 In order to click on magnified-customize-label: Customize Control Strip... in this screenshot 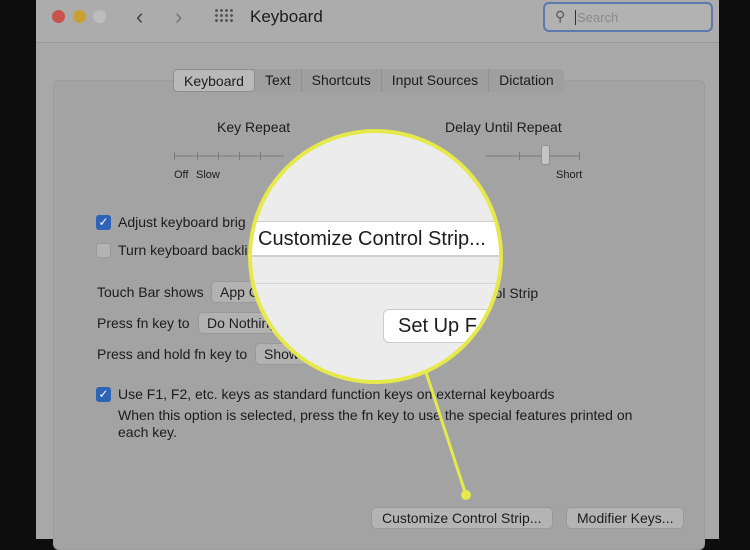, I will do `click(372, 239)`.